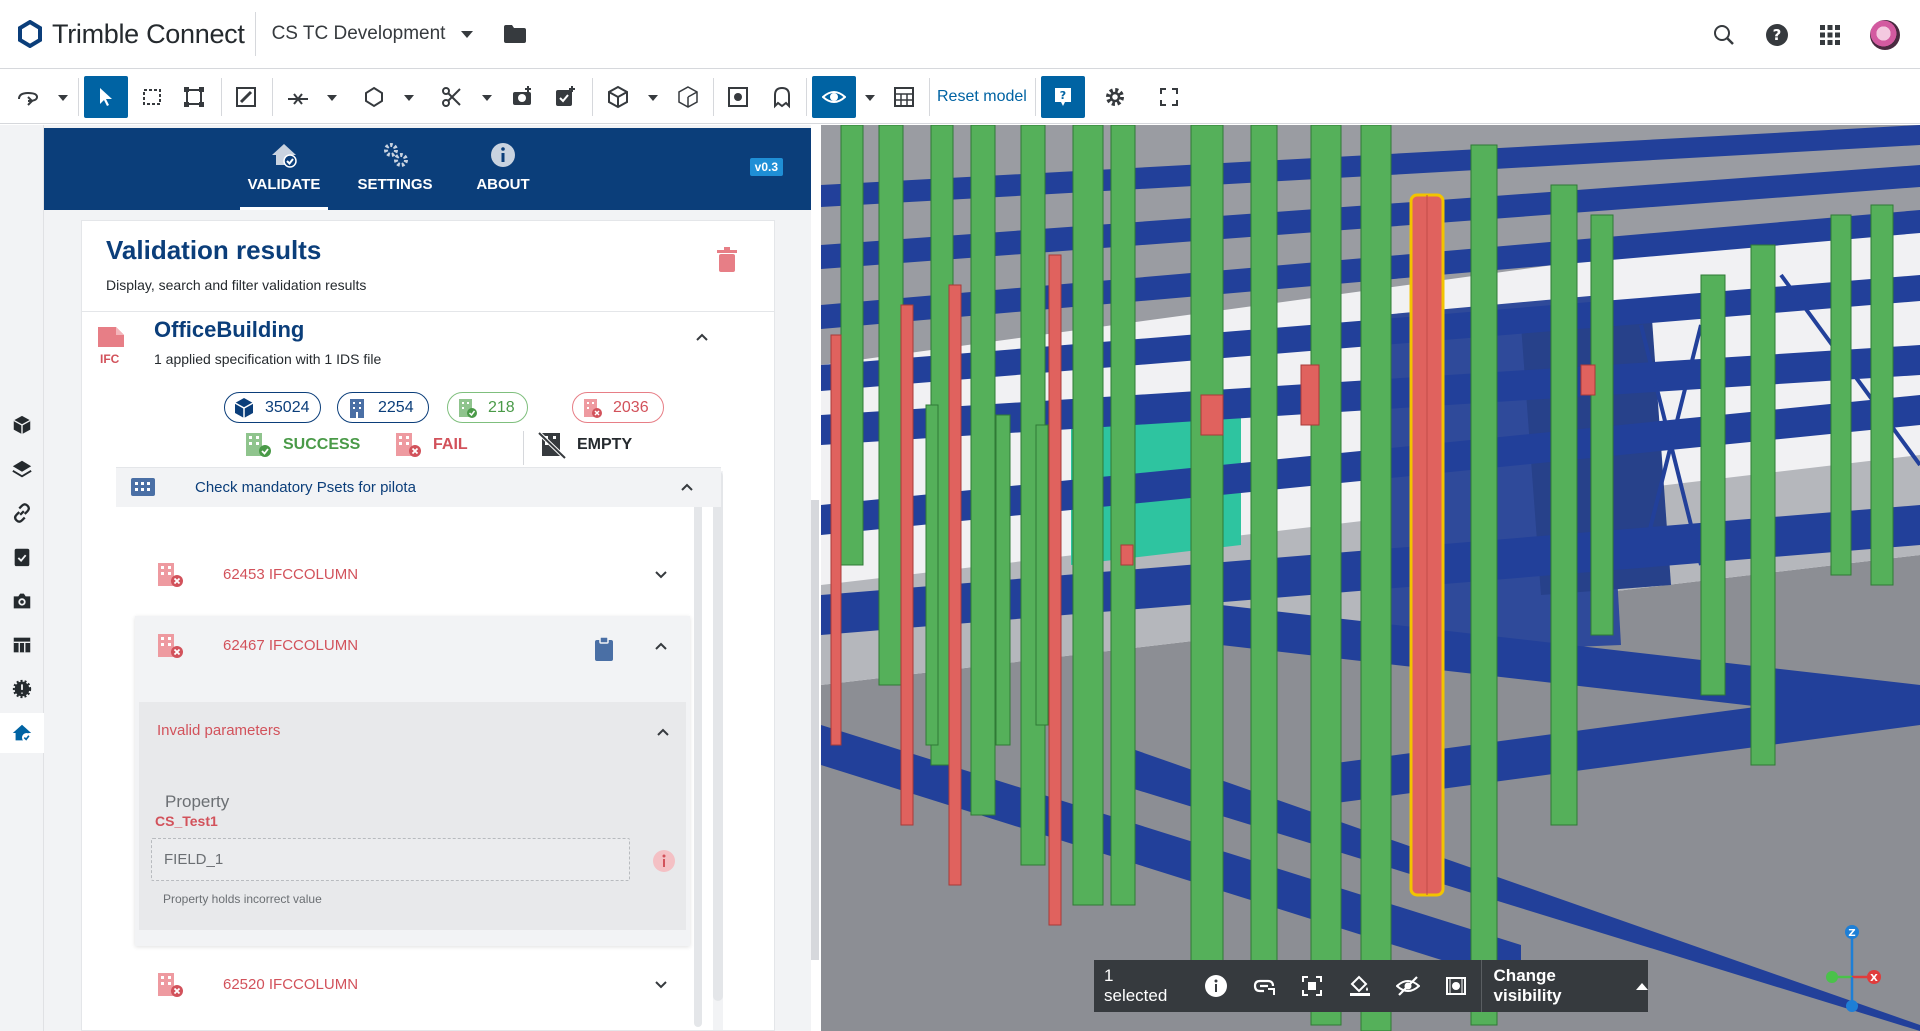 This screenshot has width=1920, height=1031. Describe the element at coordinates (1360, 986) in the screenshot. I see `paint-bucket-icon` at that location.